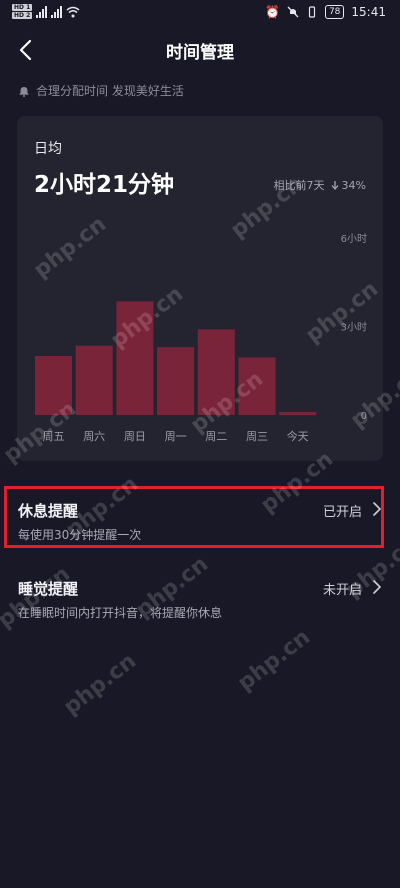  Describe the element at coordinates (334, 12) in the screenshot. I see `battery-level: 78` at that location.